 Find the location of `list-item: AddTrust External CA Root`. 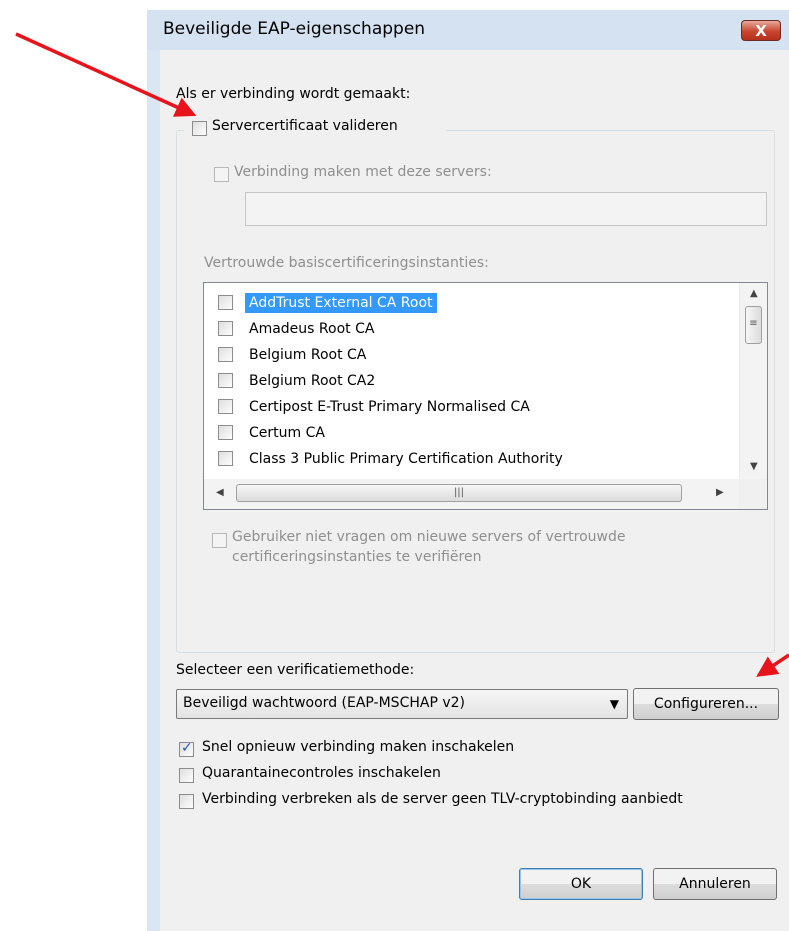

list-item: AddTrust External CA Root is located at coordinates (469, 303).